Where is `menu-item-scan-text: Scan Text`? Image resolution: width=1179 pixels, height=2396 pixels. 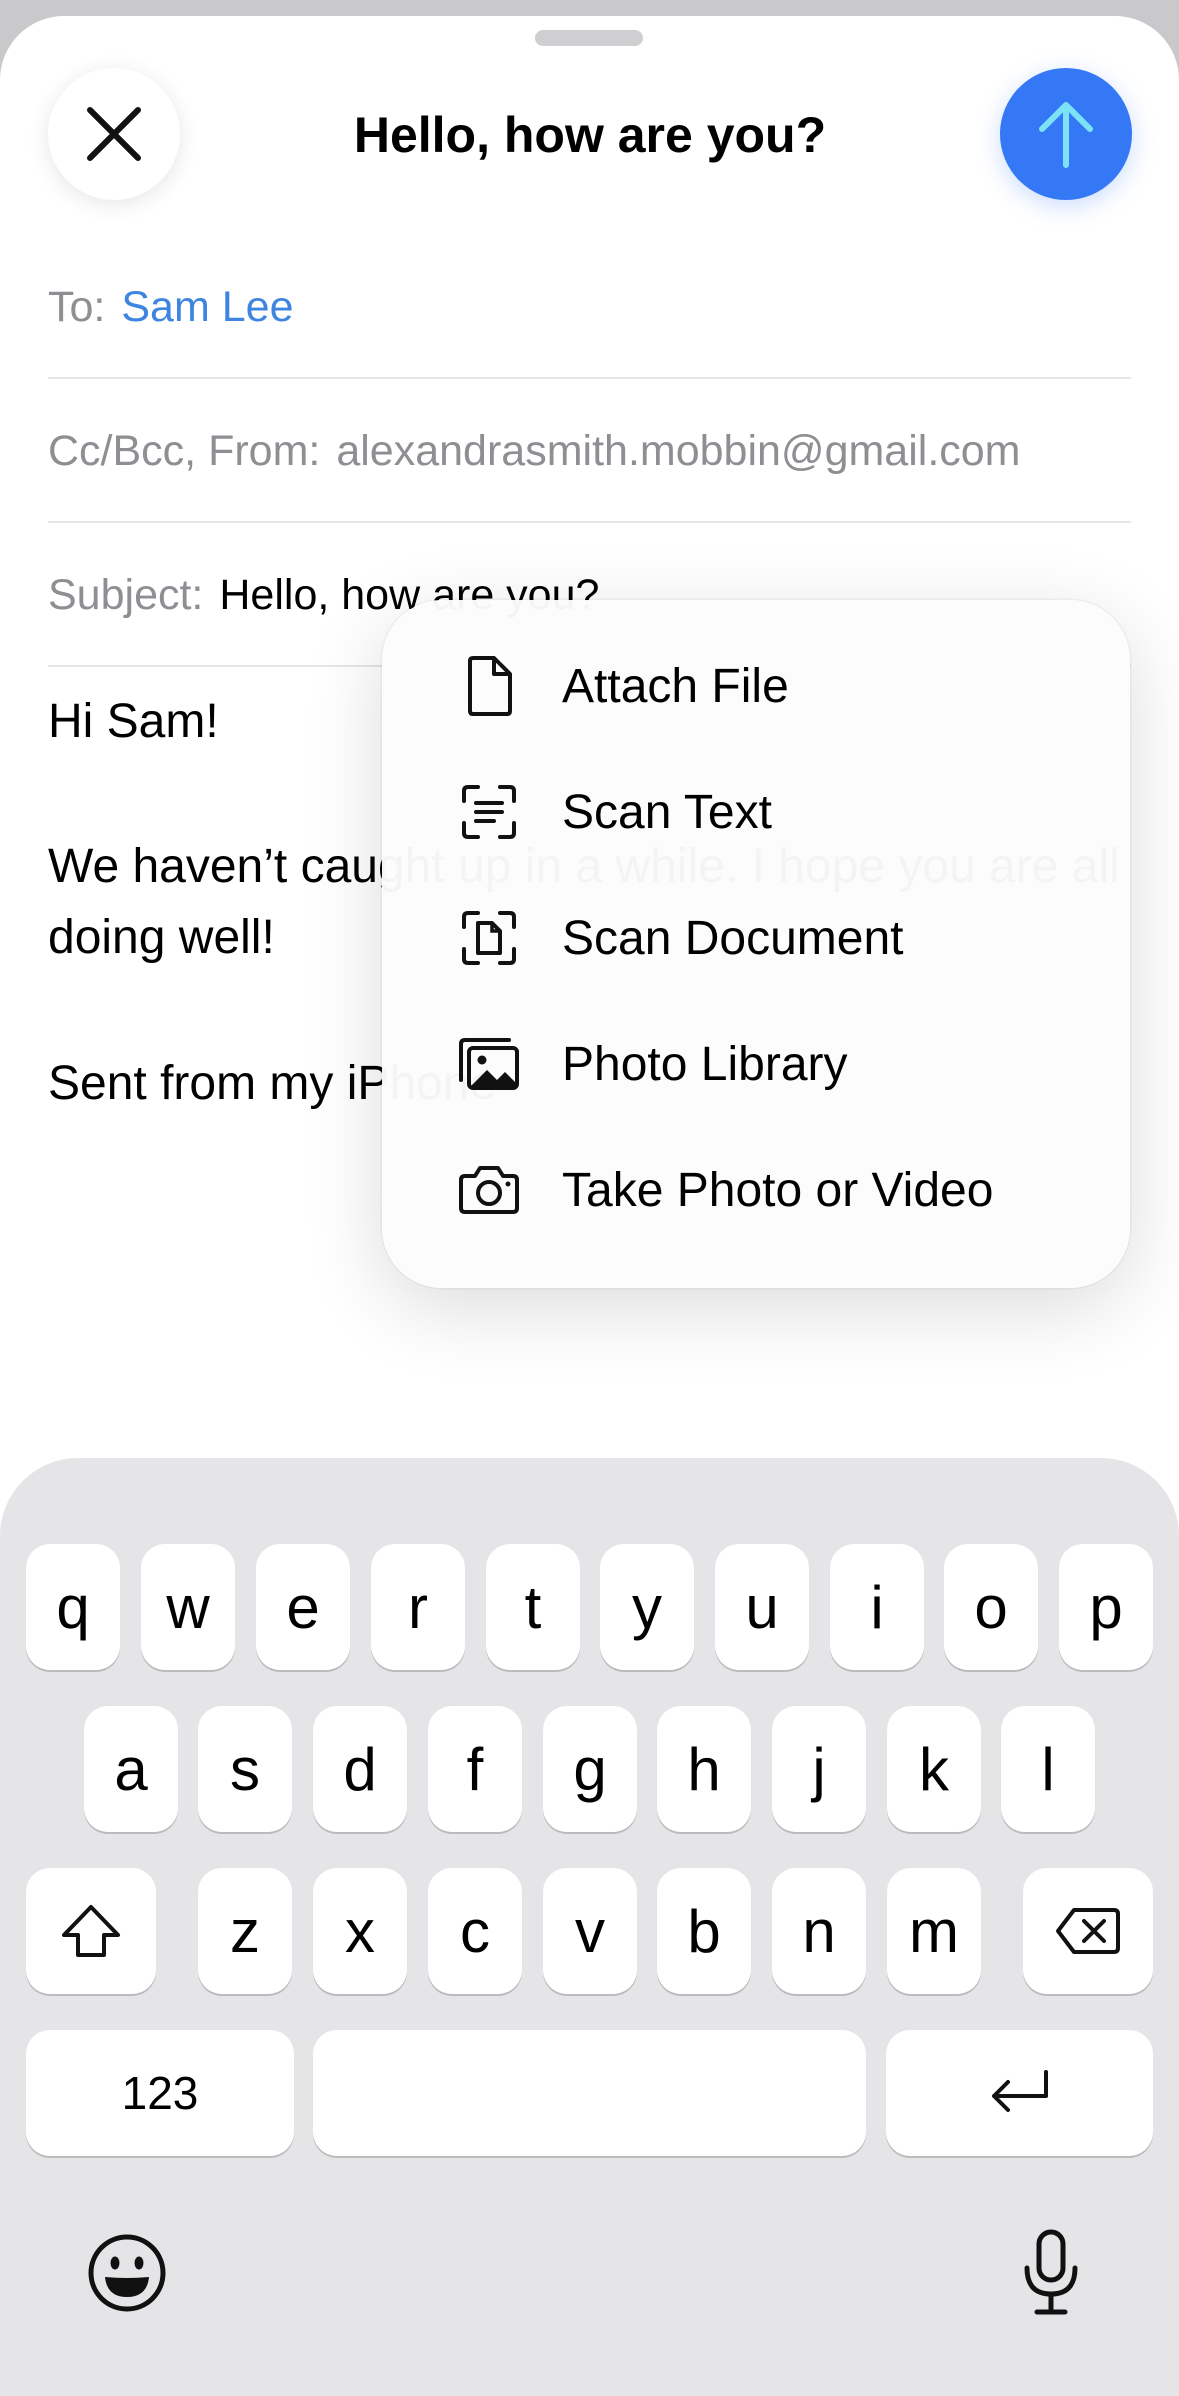 menu-item-scan-text: Scan Text is located at coordinates (756, 812).